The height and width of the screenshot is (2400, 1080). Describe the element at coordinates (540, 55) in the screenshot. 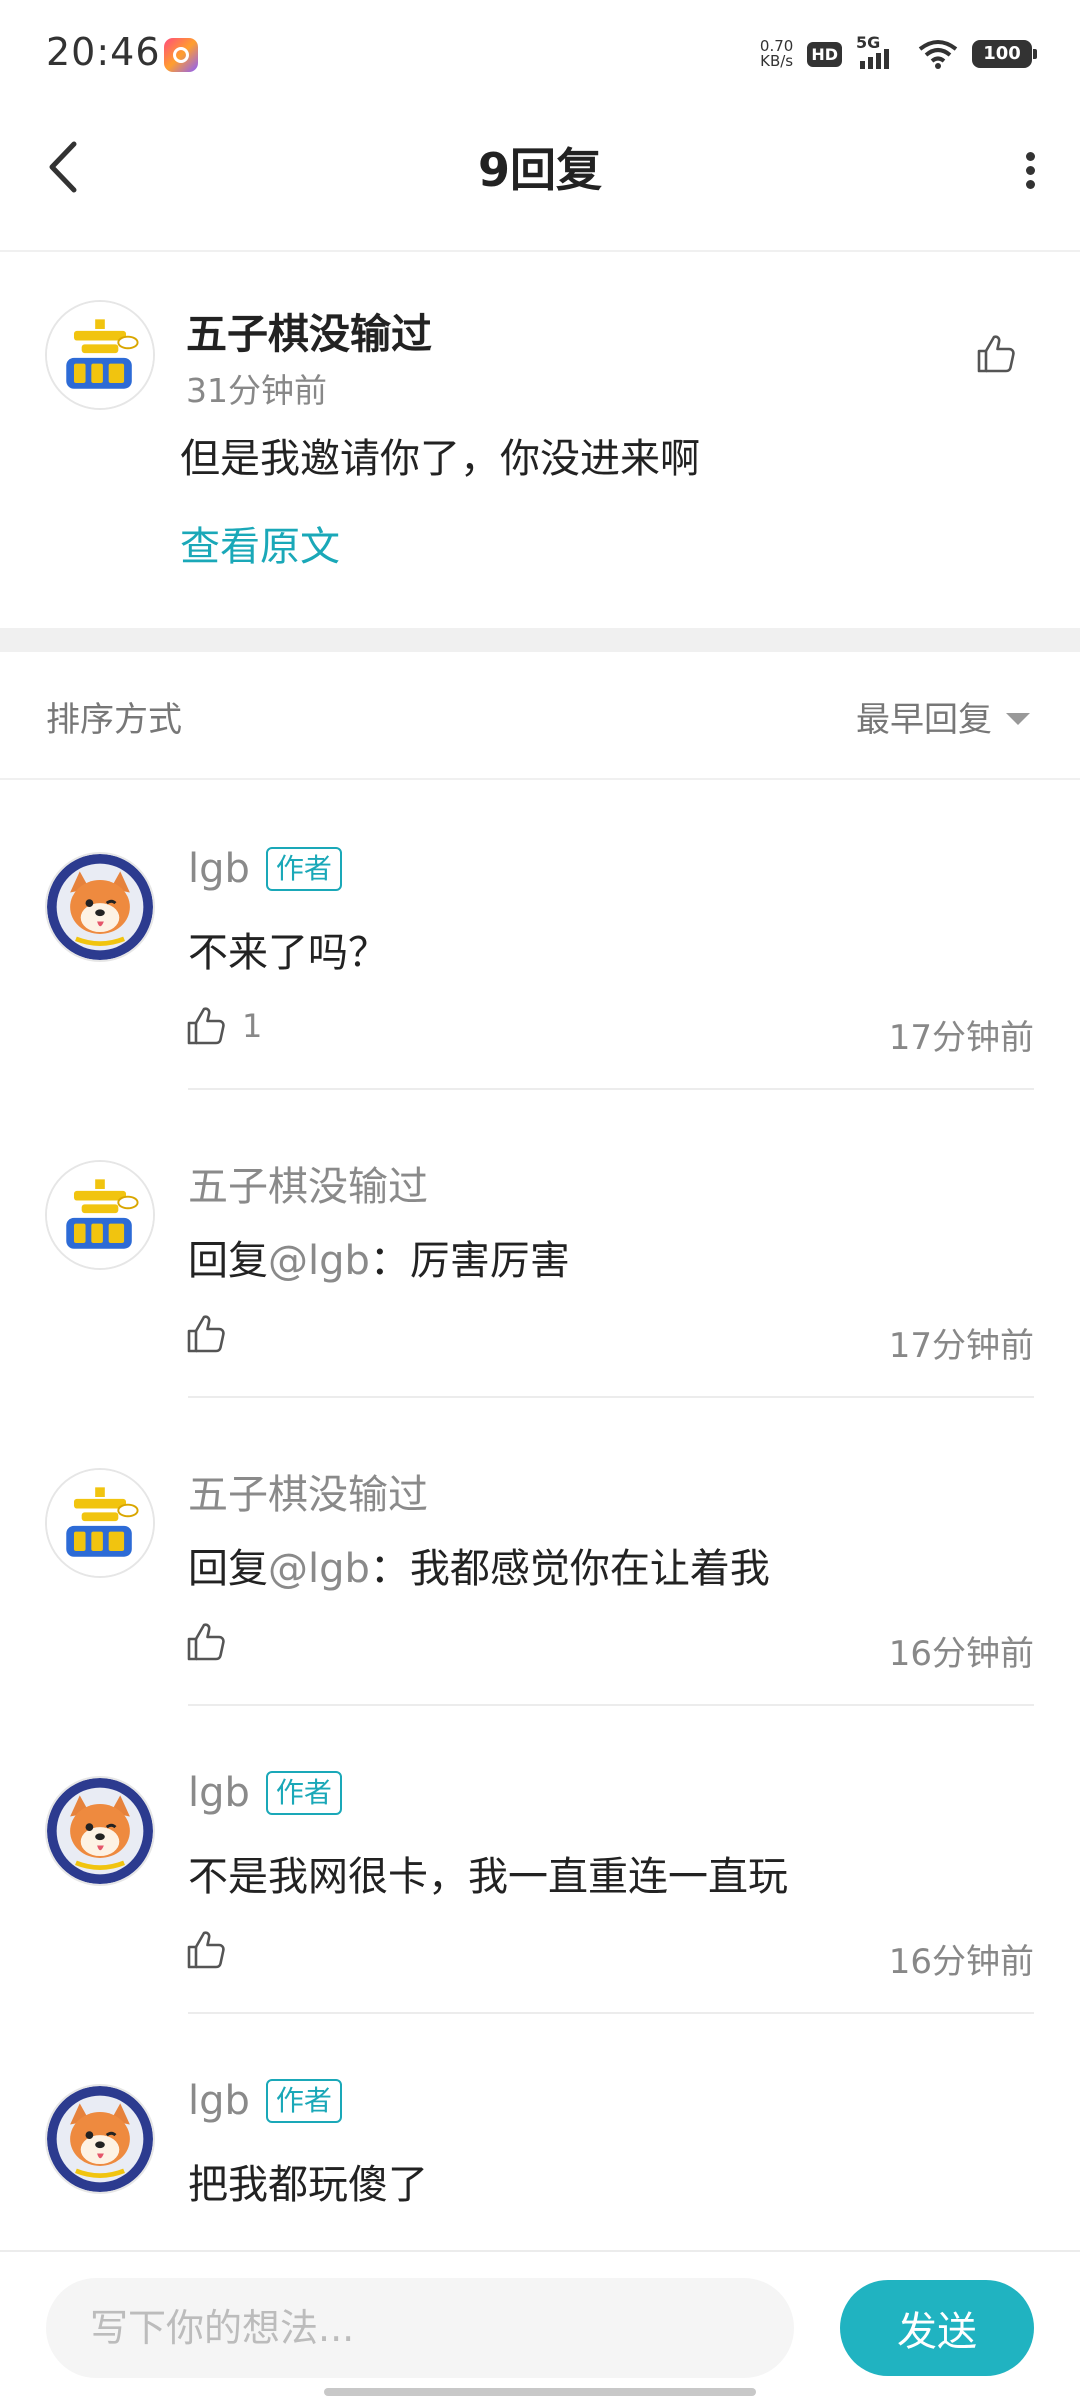

I see `status-bar: 20:46 0.70 KB/s HD 5G 100` at that location.